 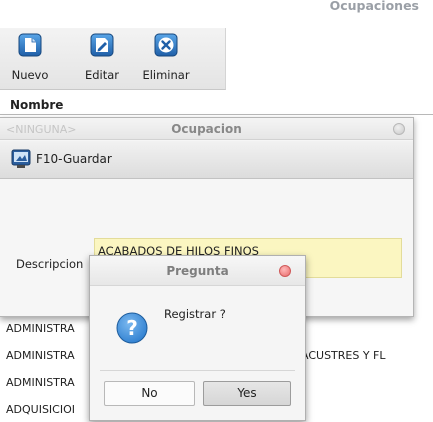 What do you see at coordinates (374, 6) in the screenshot?
I see `window-title: Ocupaciones` at bounding box center [374, 6].